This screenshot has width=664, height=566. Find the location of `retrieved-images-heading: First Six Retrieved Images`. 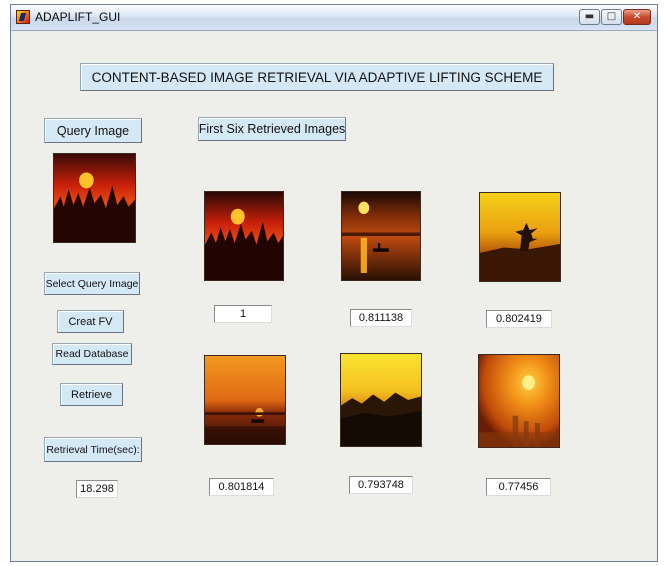

retrieved-images-heading: First Six Retrieved Images is located at coordinates (272, 129).